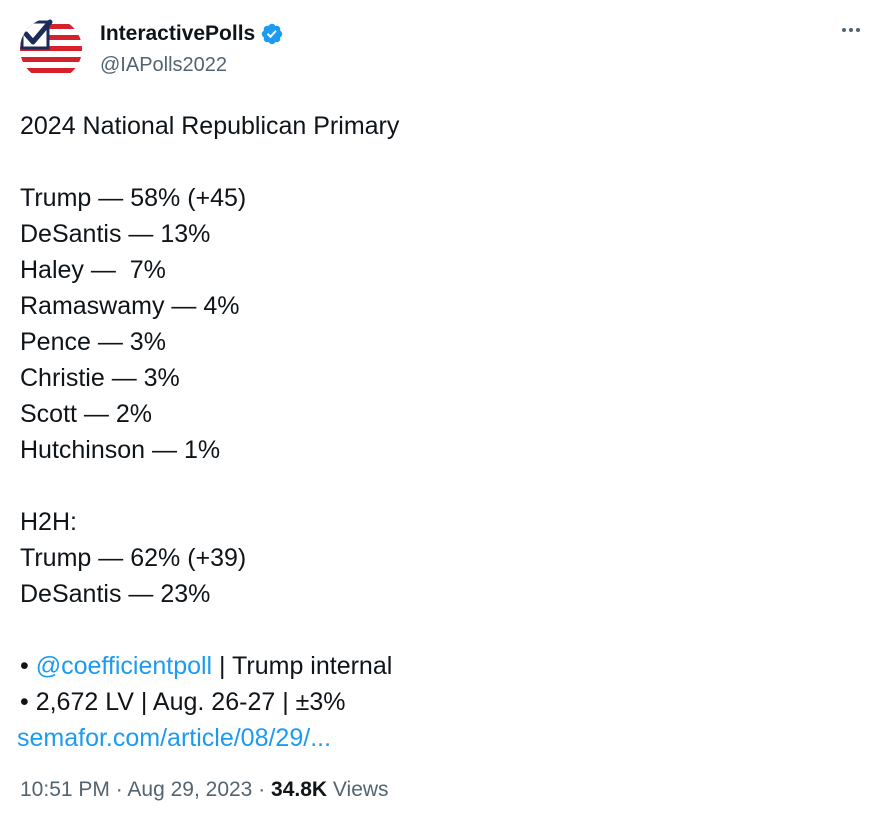  Describe the element at coordinates (183, 702) in the screenshot. I see `poll-details: • 2,672 LV | Aug. 26-27 | ±3%` at that location.